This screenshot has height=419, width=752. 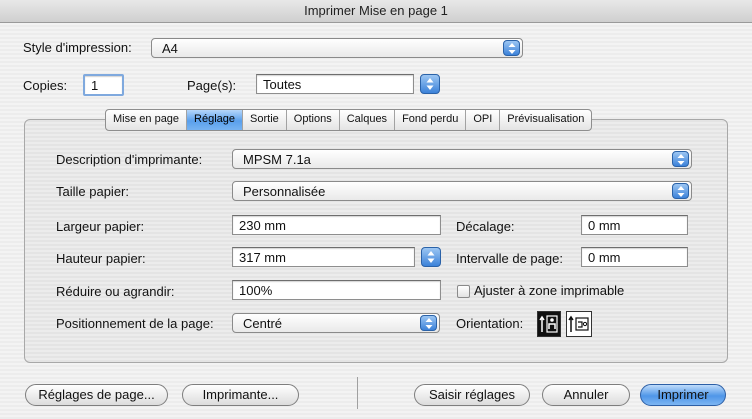 What do you see at coordinates (683, 395) in the screenshot?
I see `print-button: Imprimer` at bounding box center [683, 395].